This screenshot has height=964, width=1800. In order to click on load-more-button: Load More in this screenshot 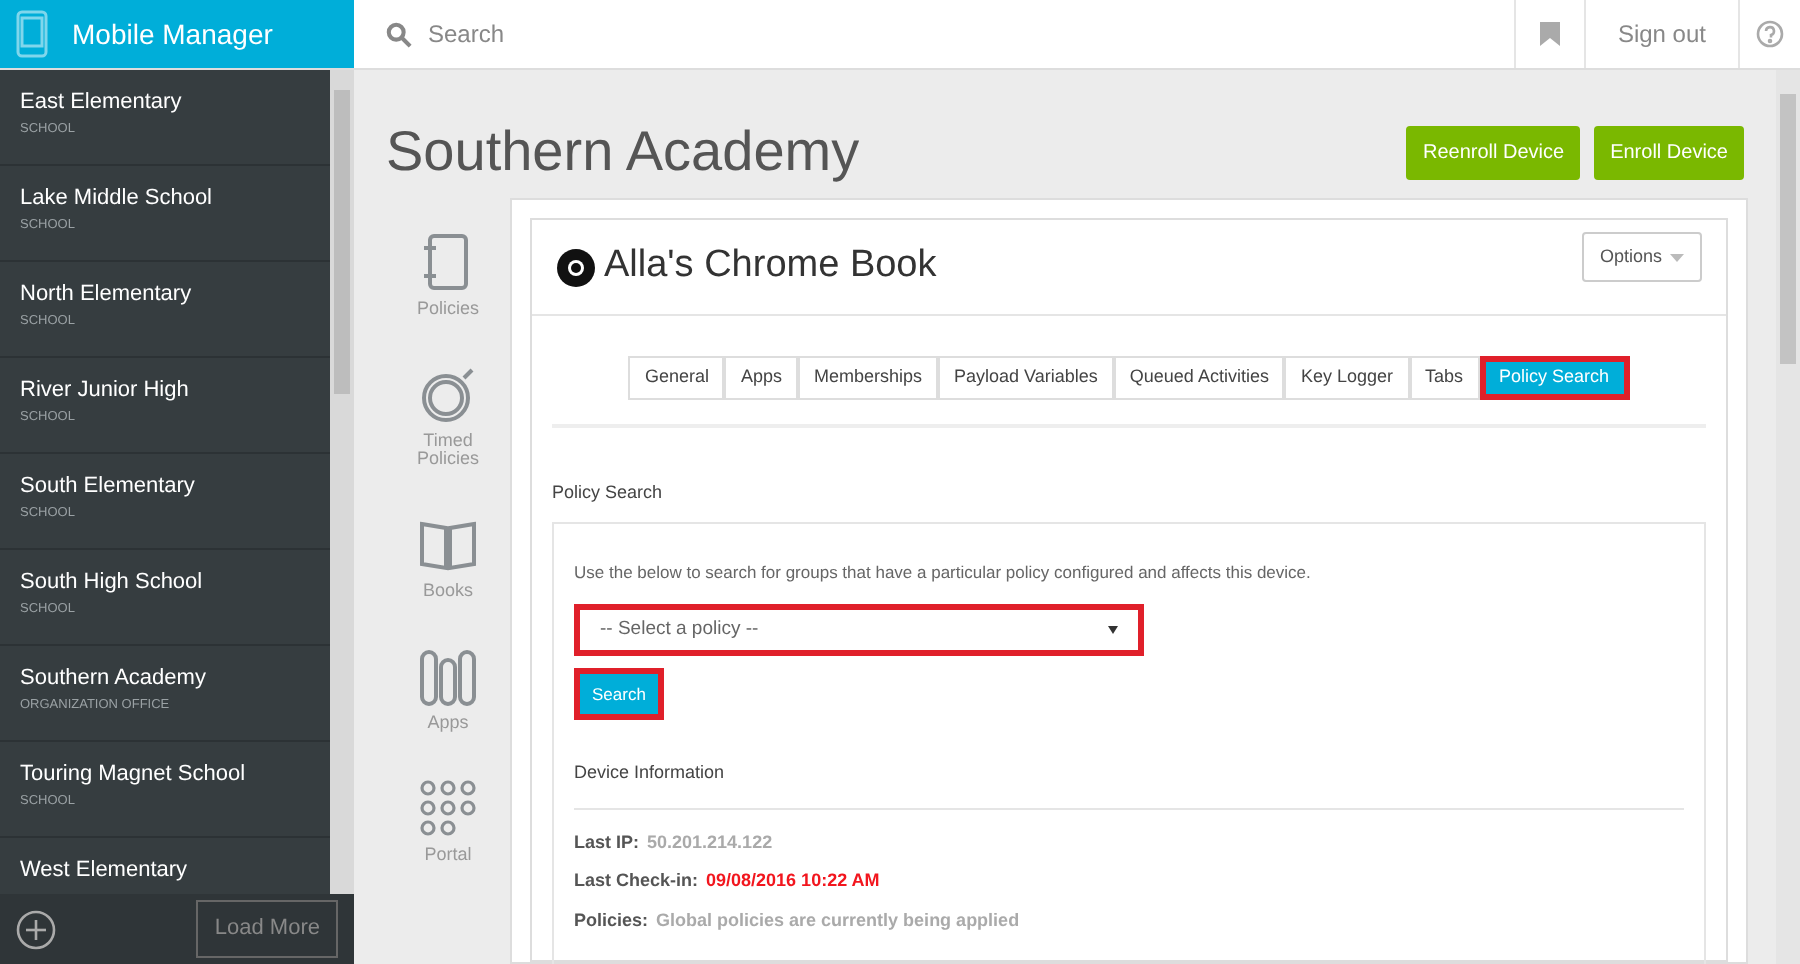, I will do `click(267, 929)`.